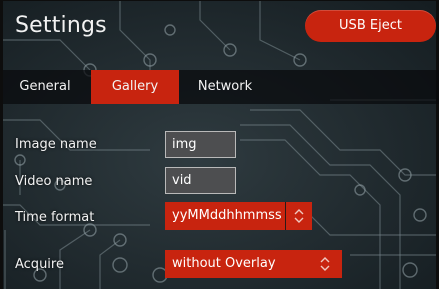 The width and height of the screenshot is (439, 289). What do you see at coordinates (61, 25) in the screenshot?
I see `page-title: Settings` at bounding box center [61, 25].